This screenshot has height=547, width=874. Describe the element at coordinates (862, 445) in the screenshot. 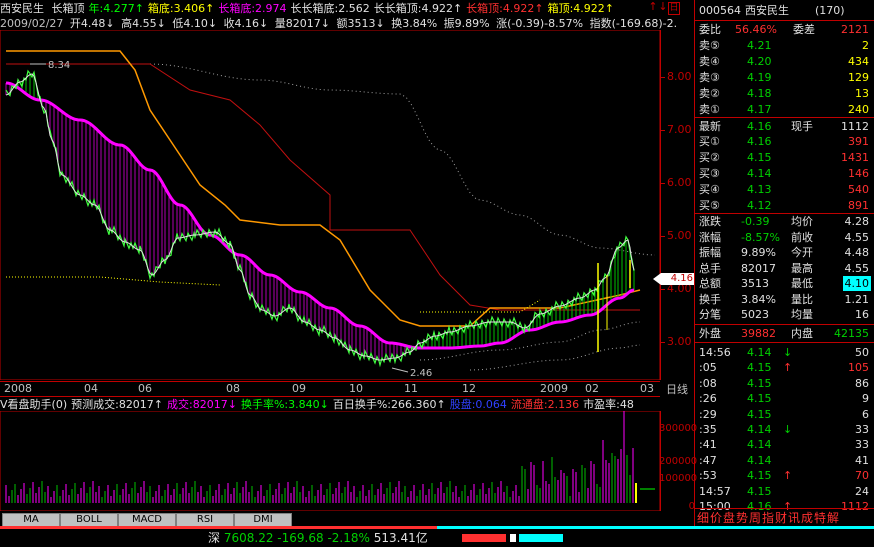

I see `tick-volume: 33` at that location.